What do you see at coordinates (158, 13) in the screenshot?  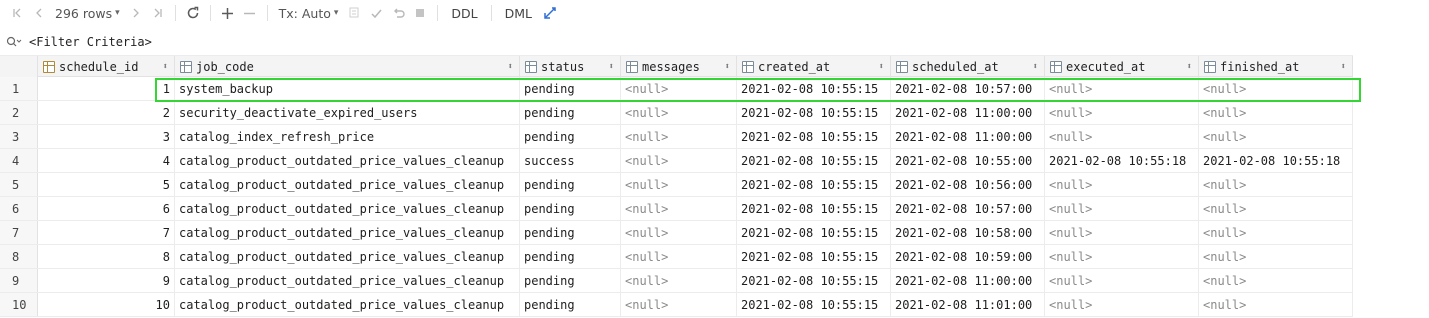 I see `last-page-icon` at bounding box center [158, 13].